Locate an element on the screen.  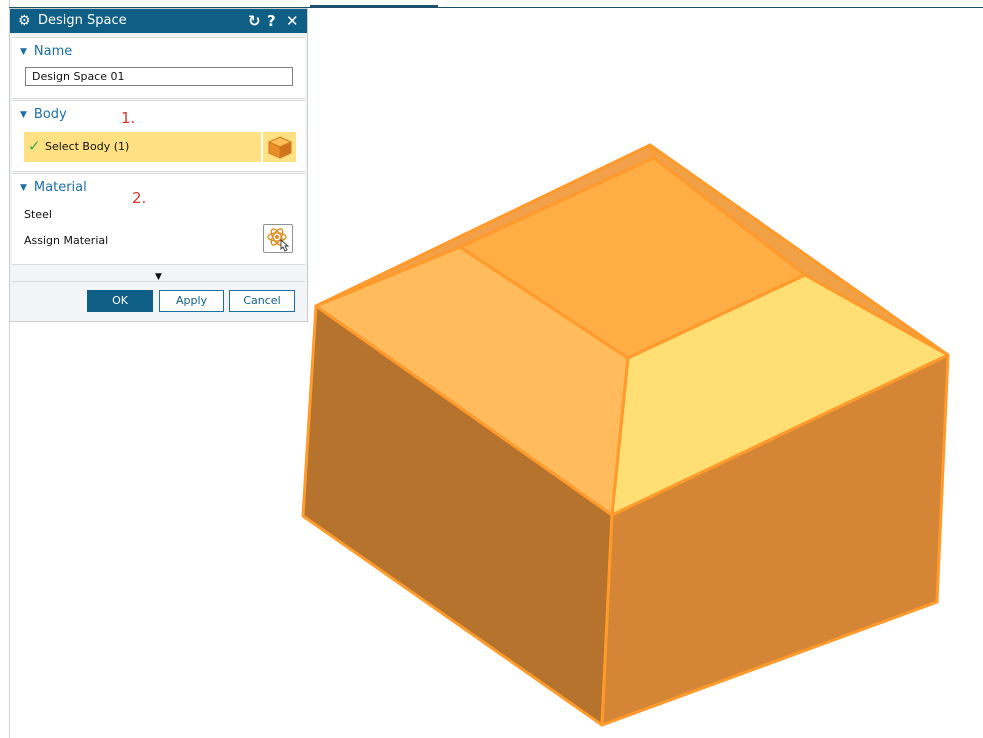
material-section-header: ▼ Material is located at coordinates (53, 188).